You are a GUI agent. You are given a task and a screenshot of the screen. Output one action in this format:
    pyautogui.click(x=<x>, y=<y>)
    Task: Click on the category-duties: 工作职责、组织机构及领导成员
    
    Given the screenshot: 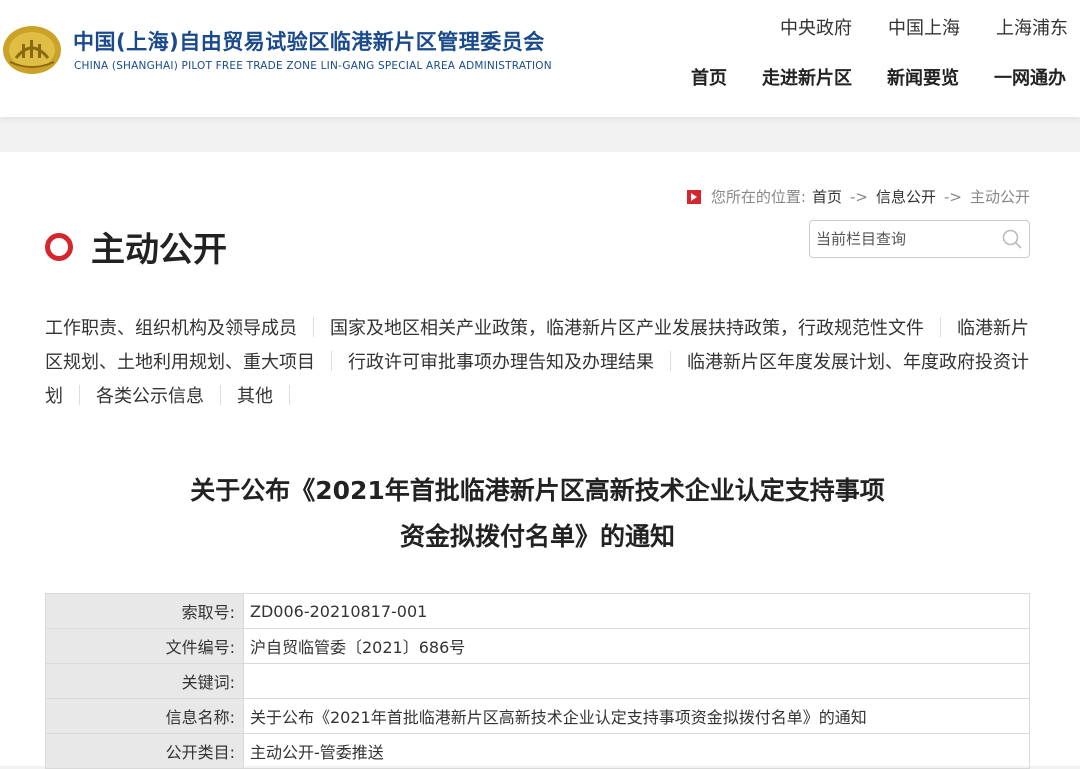 What is the action you would take?
    pyautogui.click(x=171, y=328)
    